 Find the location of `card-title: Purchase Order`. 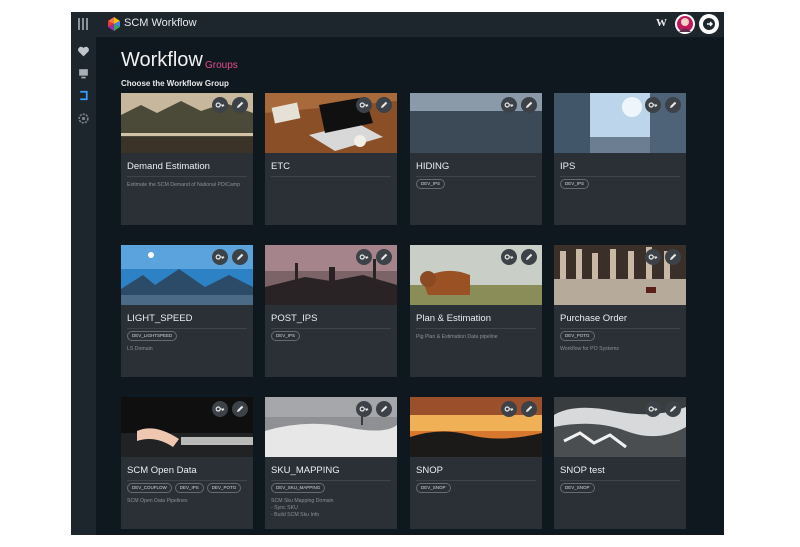

card-title: Purchase Order is located at coordinates (594, 318).